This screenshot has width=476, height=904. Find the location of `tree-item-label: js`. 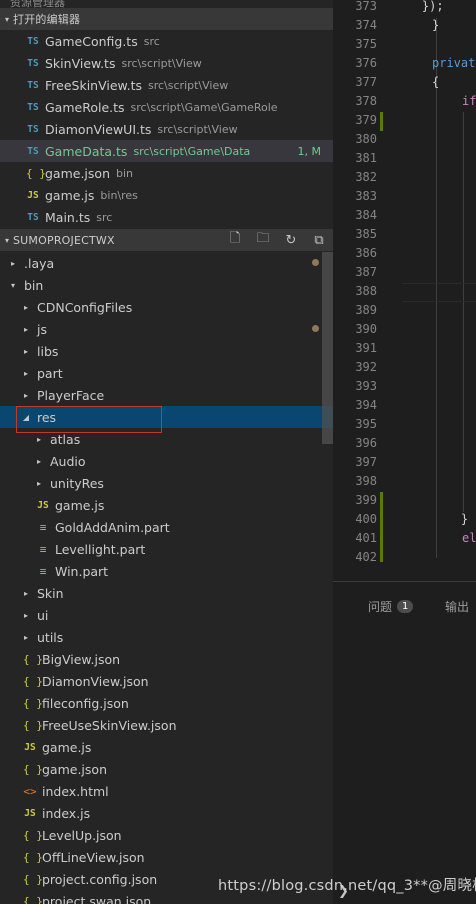

tree-item-label: js is located at coordinates (42, 329).